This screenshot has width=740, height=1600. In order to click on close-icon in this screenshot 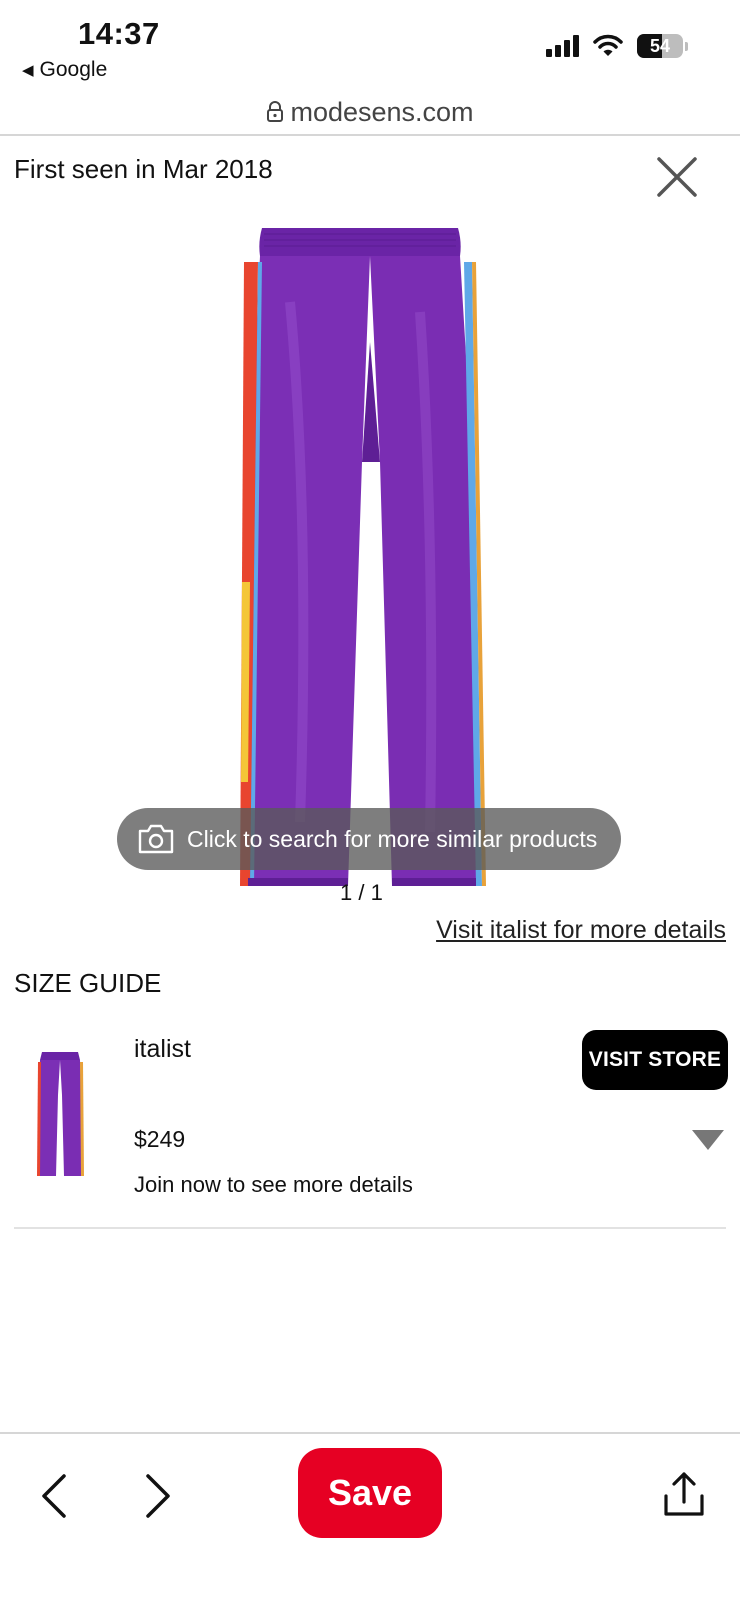, I will do `click(677, 177)`.